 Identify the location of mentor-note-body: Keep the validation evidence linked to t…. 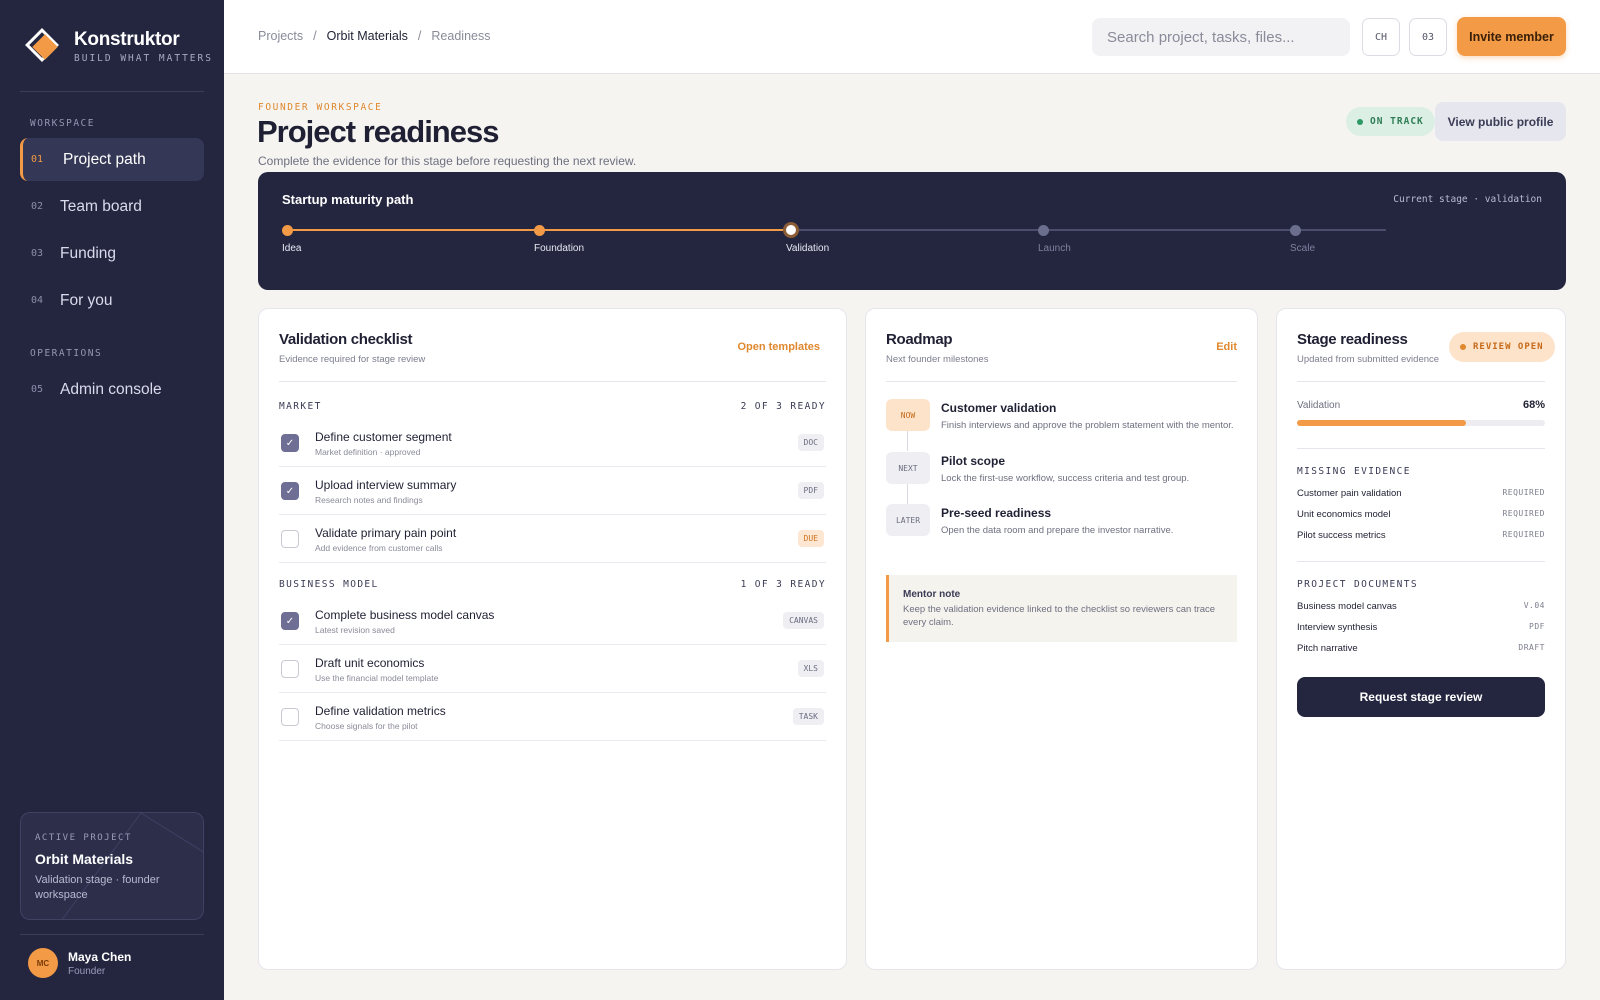
(1059, 616).